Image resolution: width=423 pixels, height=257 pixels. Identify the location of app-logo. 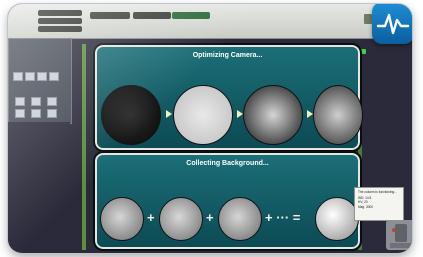
(392, 24).